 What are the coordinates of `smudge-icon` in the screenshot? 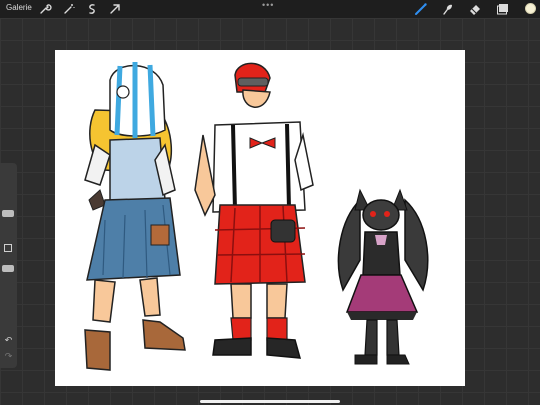 It's located at (448, 9).